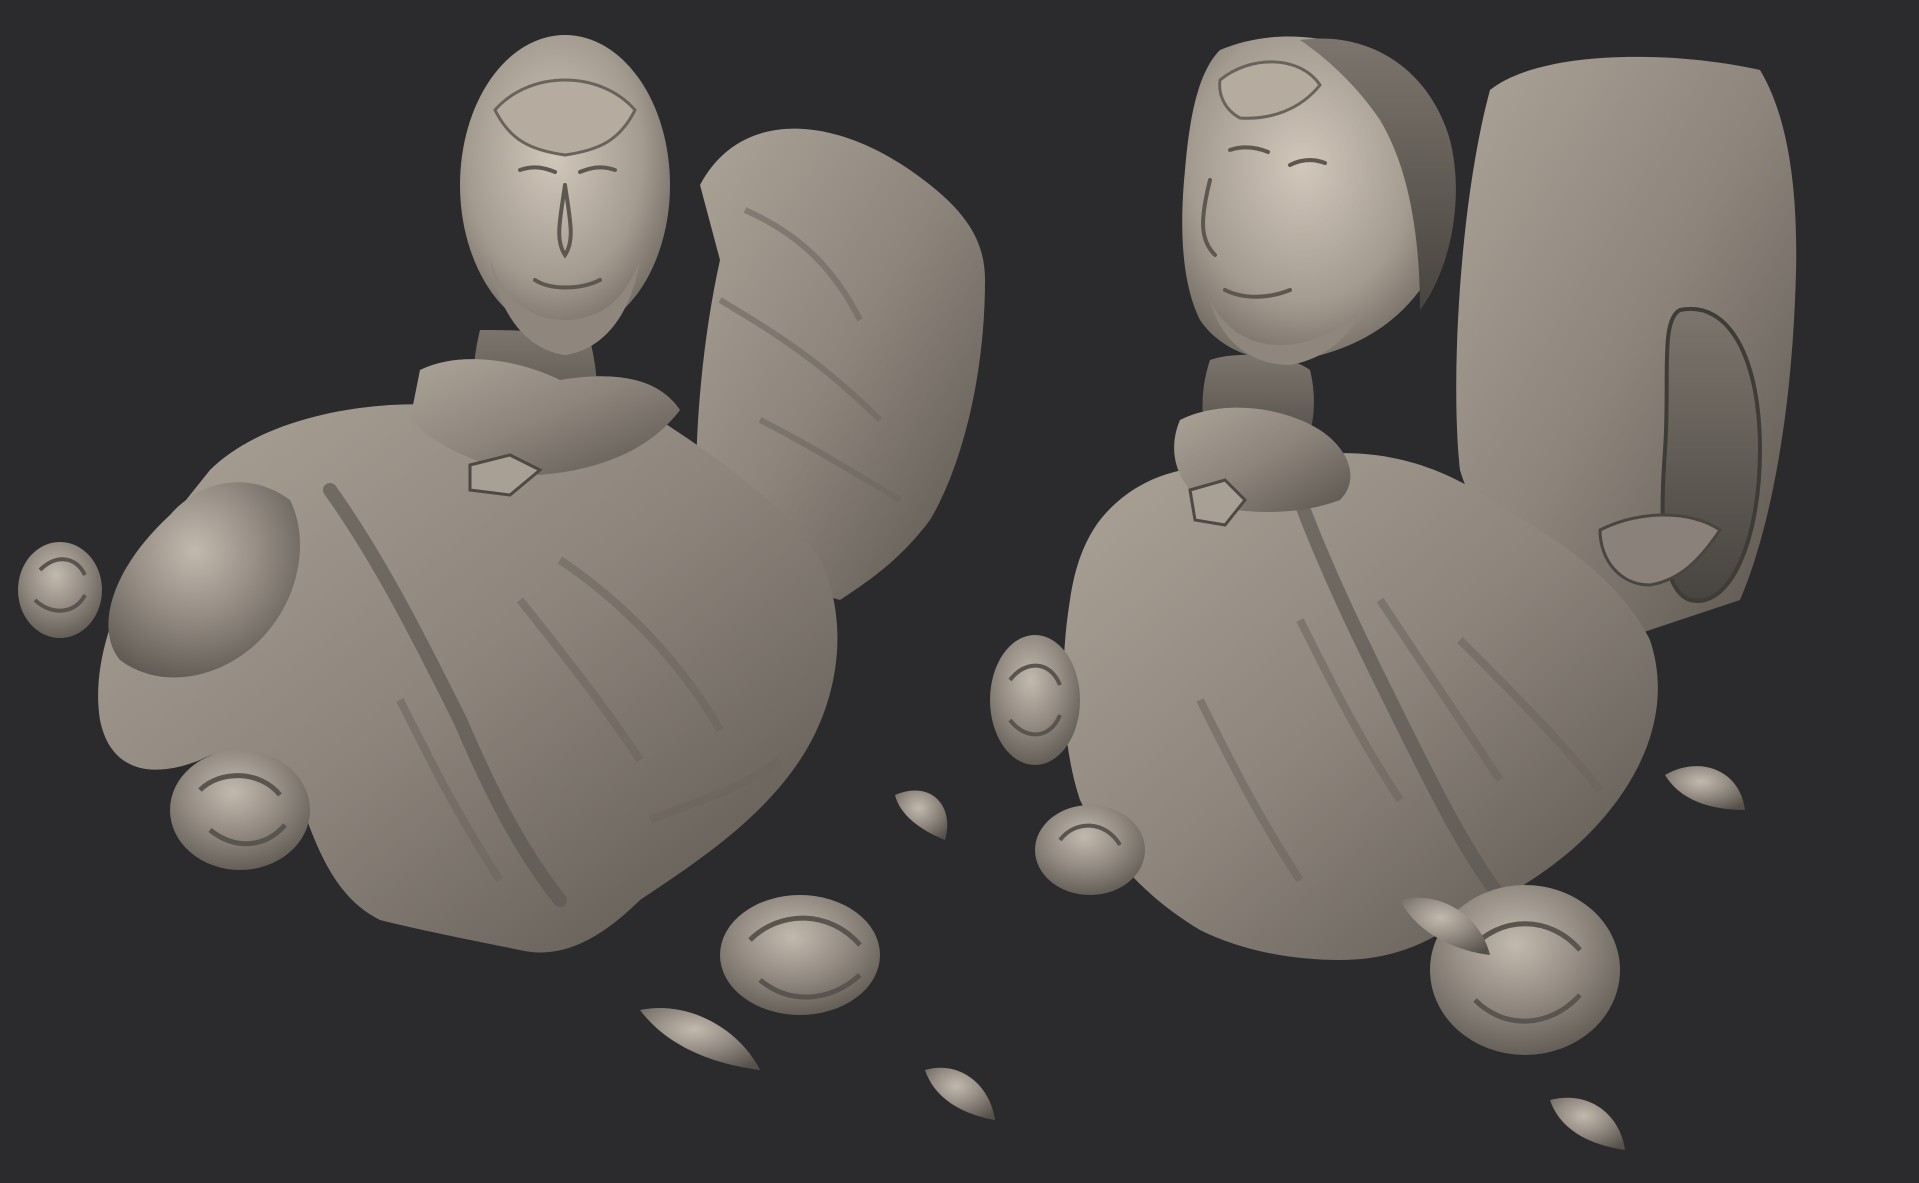 This screenshot has height=1183, width=1919. I want to click on side-rose-lower-left, so click(1090, 850).